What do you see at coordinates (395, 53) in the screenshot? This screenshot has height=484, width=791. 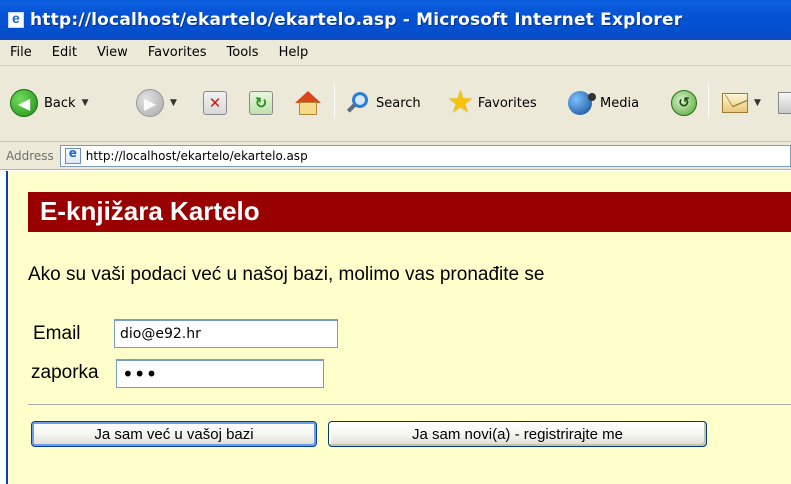 I see `menu-bar: File Edit View Favorites Tools Help` at bounding box center [395, 53].